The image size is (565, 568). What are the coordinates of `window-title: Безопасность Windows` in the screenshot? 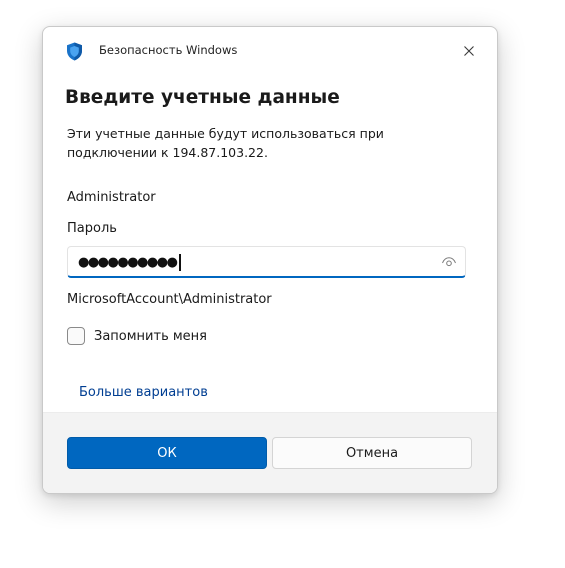 It's located at (168, 50).